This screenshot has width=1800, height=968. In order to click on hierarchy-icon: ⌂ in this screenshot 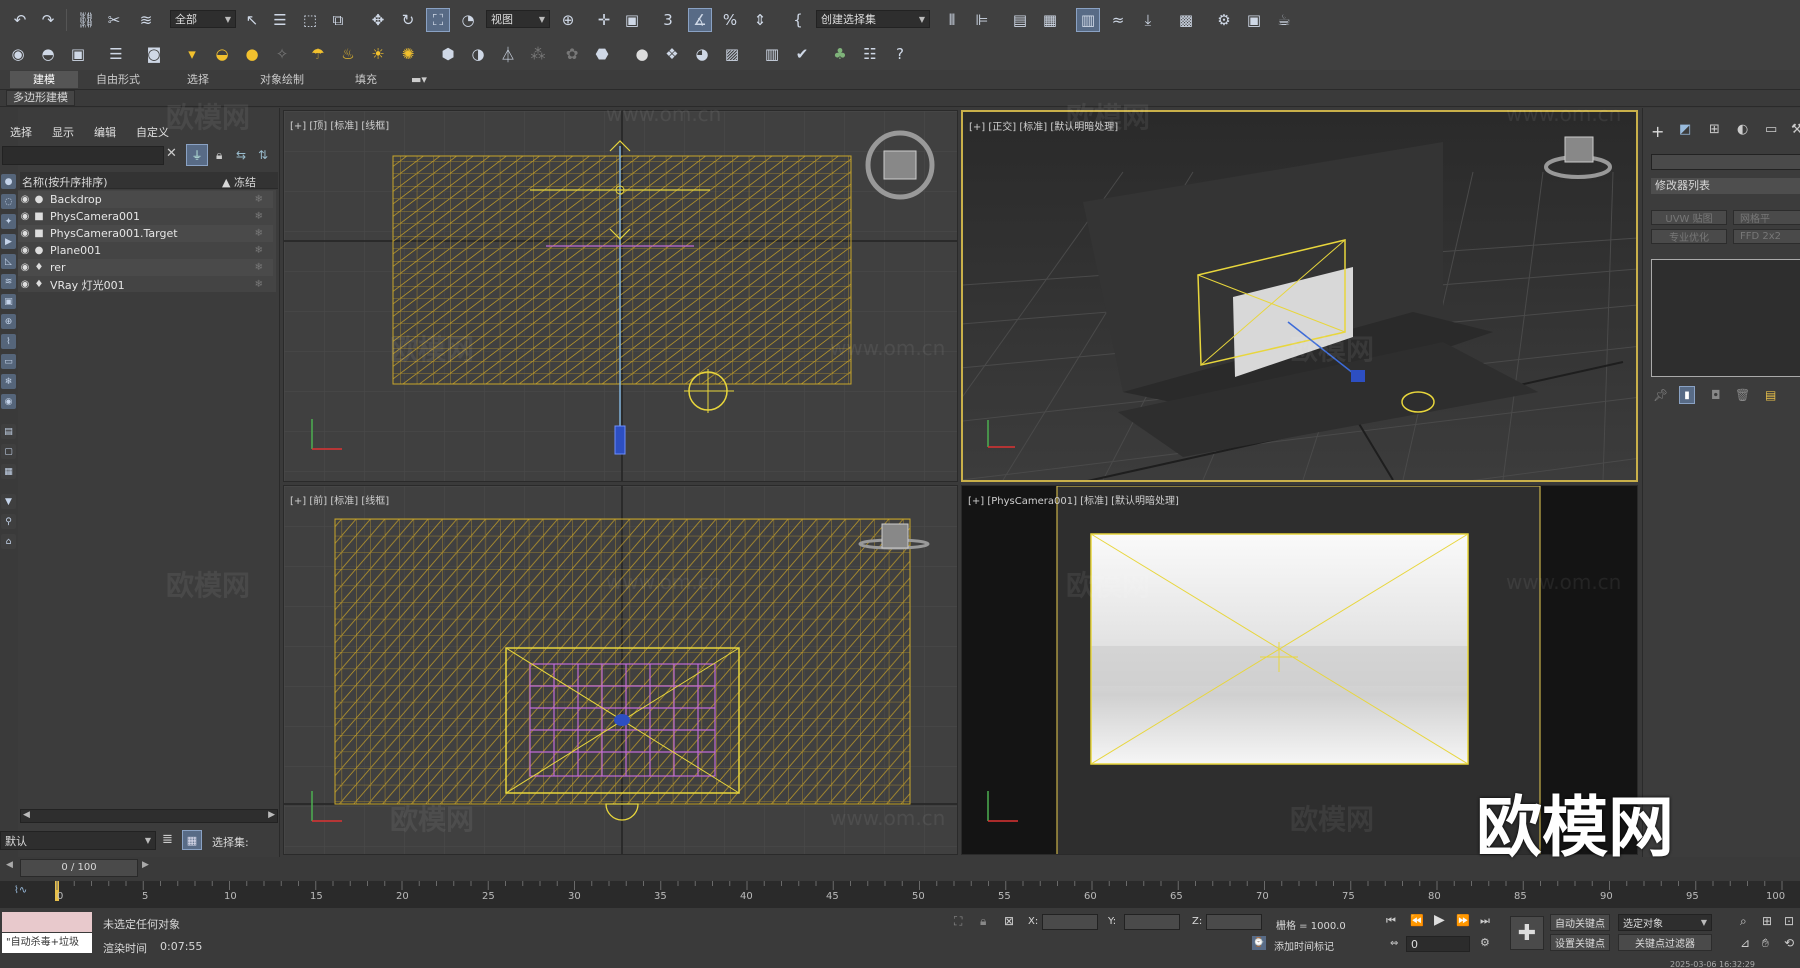, I will do `click(8, 541)`.